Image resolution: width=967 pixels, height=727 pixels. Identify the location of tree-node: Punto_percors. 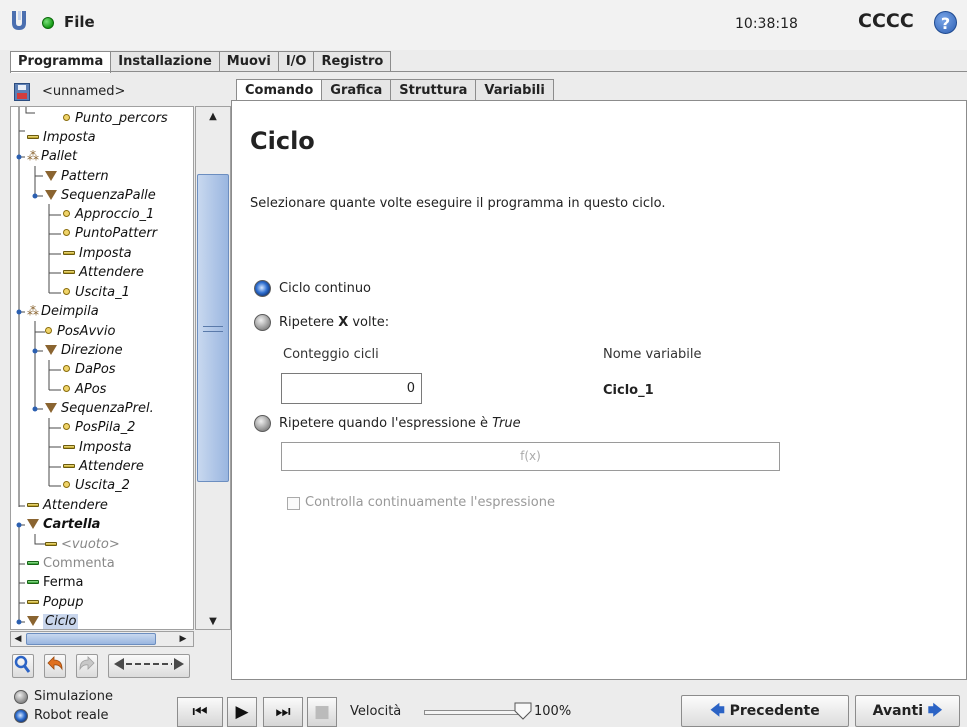
(115, 118).